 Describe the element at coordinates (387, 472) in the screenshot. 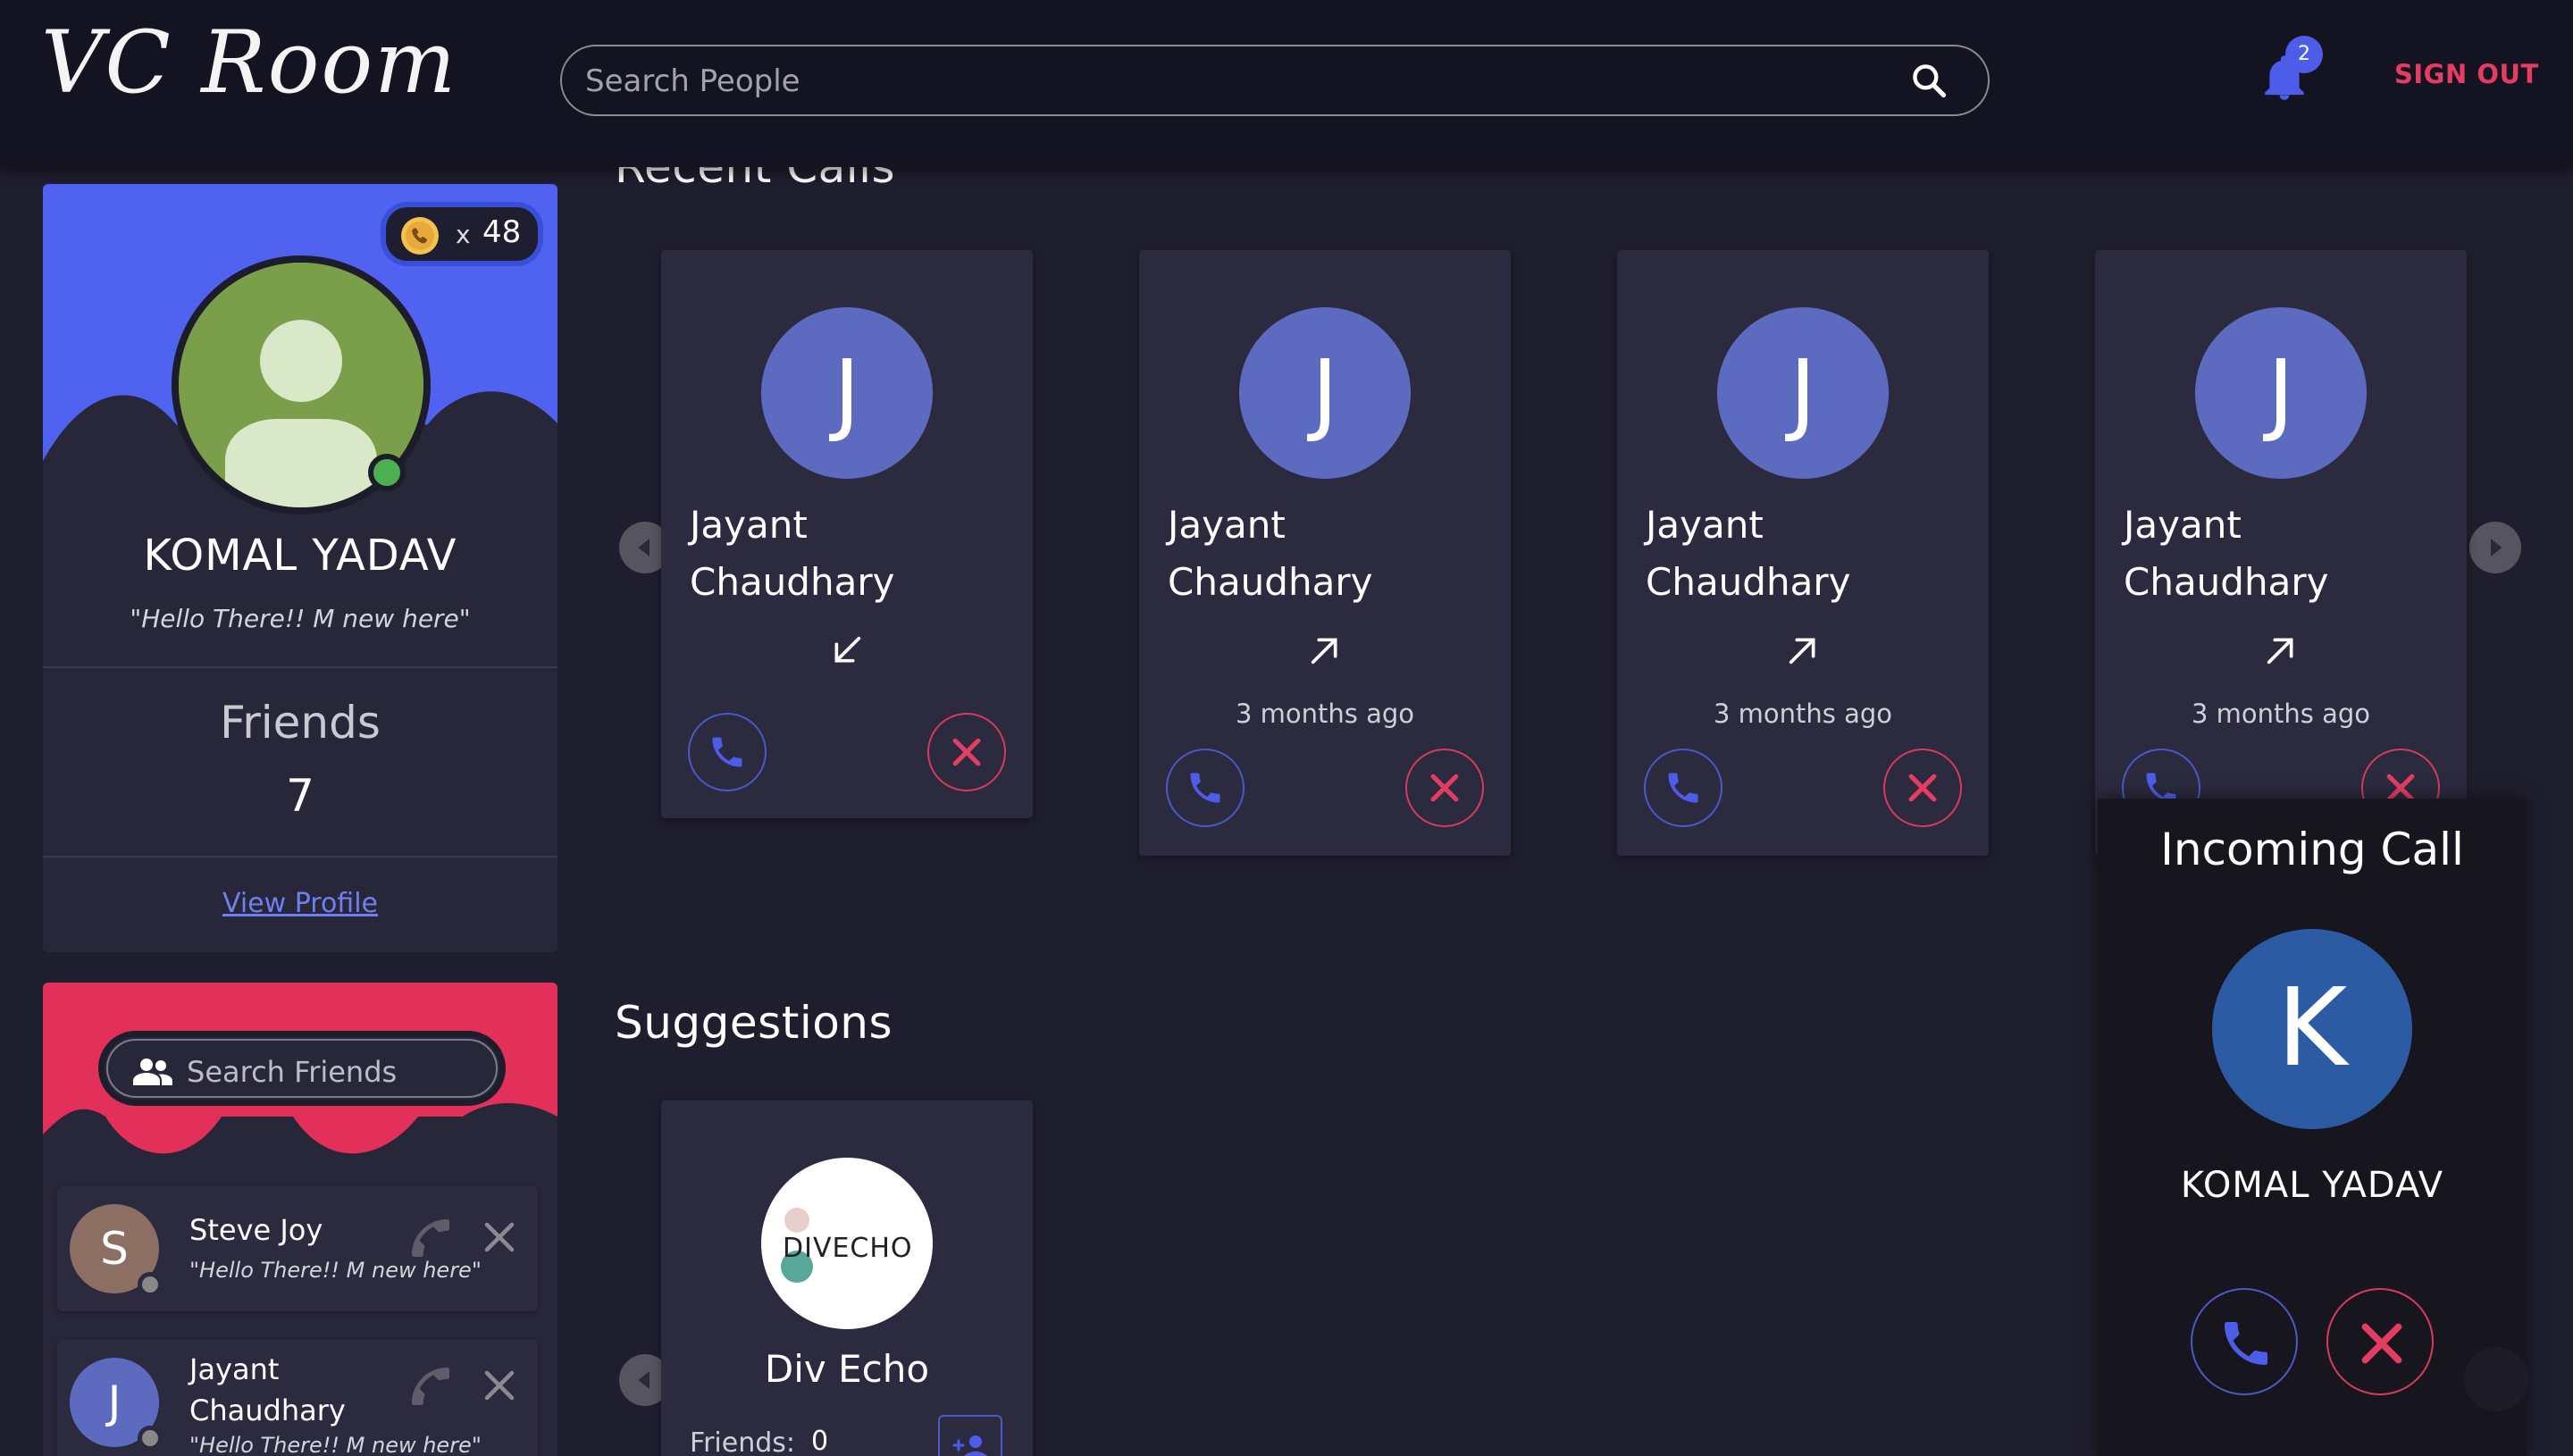

I see `online-status-dot` at that location.